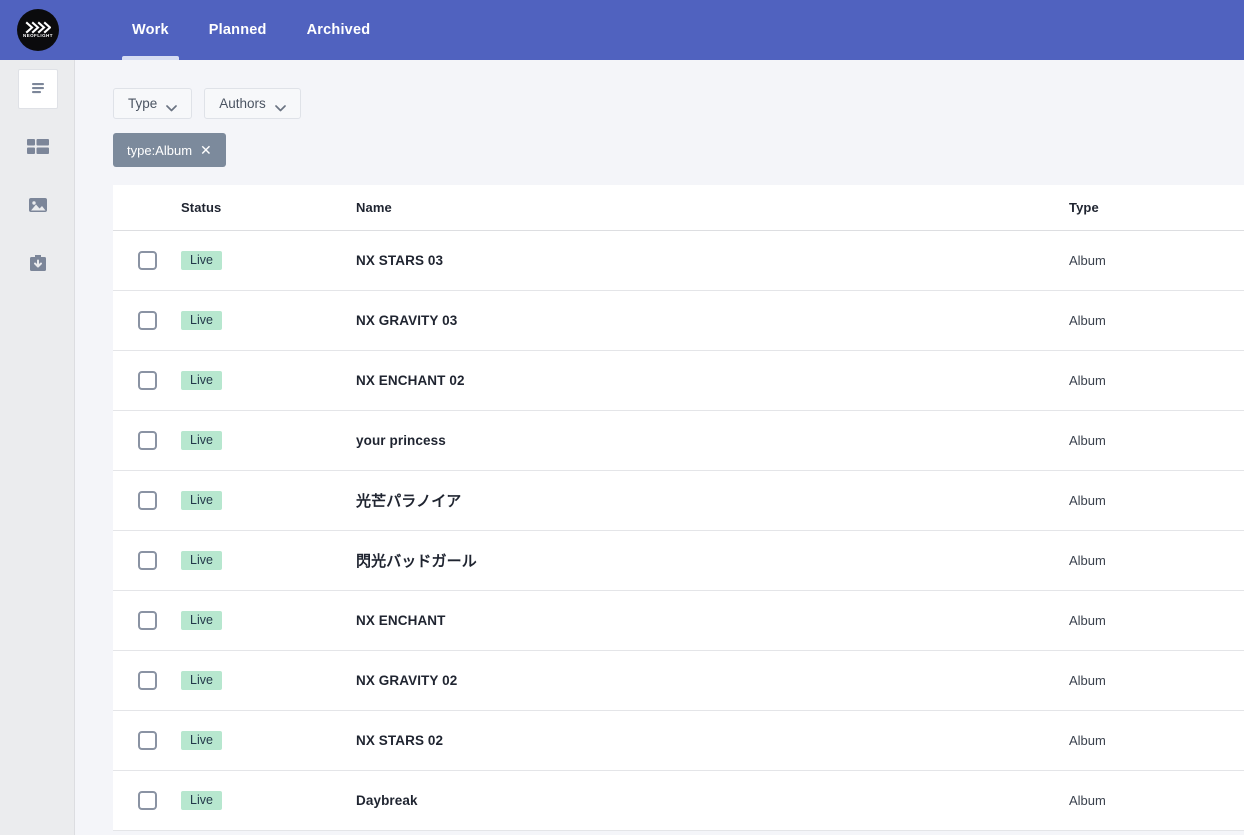 This screenshot has width=1244, height=835. I want to click on table-row: Live 光芒パラノイア Album, so click(678, 501).